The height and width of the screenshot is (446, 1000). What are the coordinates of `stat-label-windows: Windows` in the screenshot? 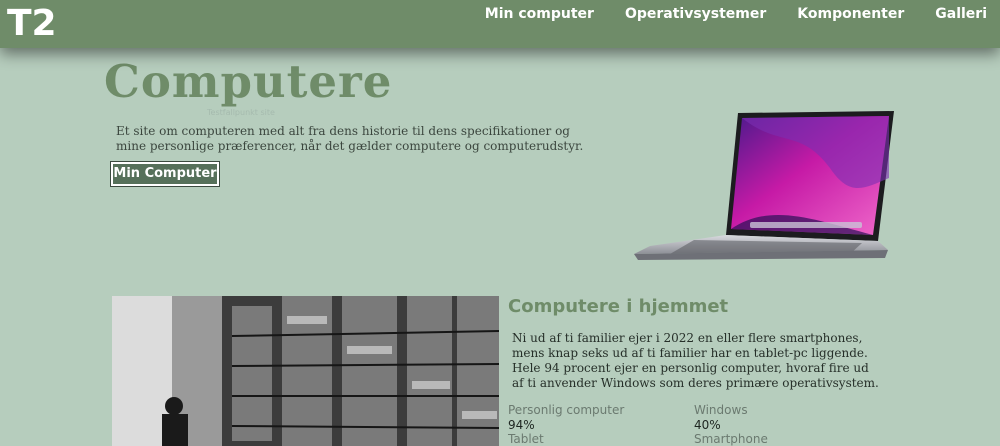 It's located at (721, 410).